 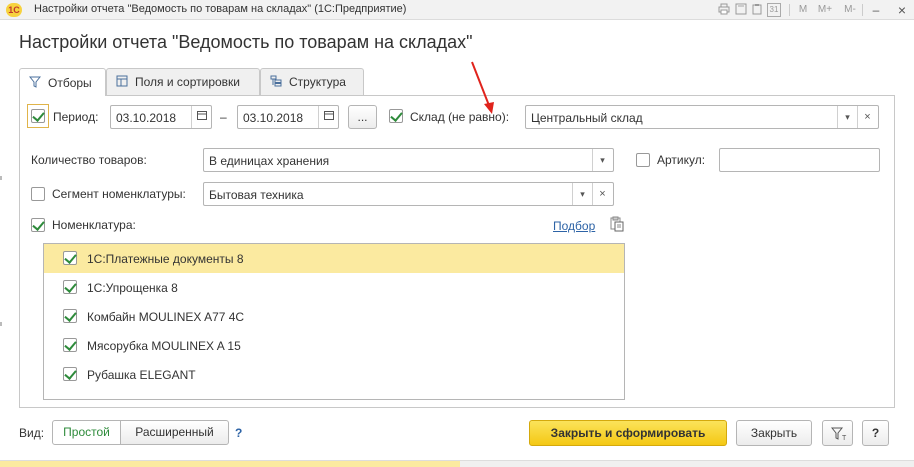 What do you see at coordinates (850, 10) in the screenshot?
I see `memory-subtract-button: M-` at bounding box center [850, 10].